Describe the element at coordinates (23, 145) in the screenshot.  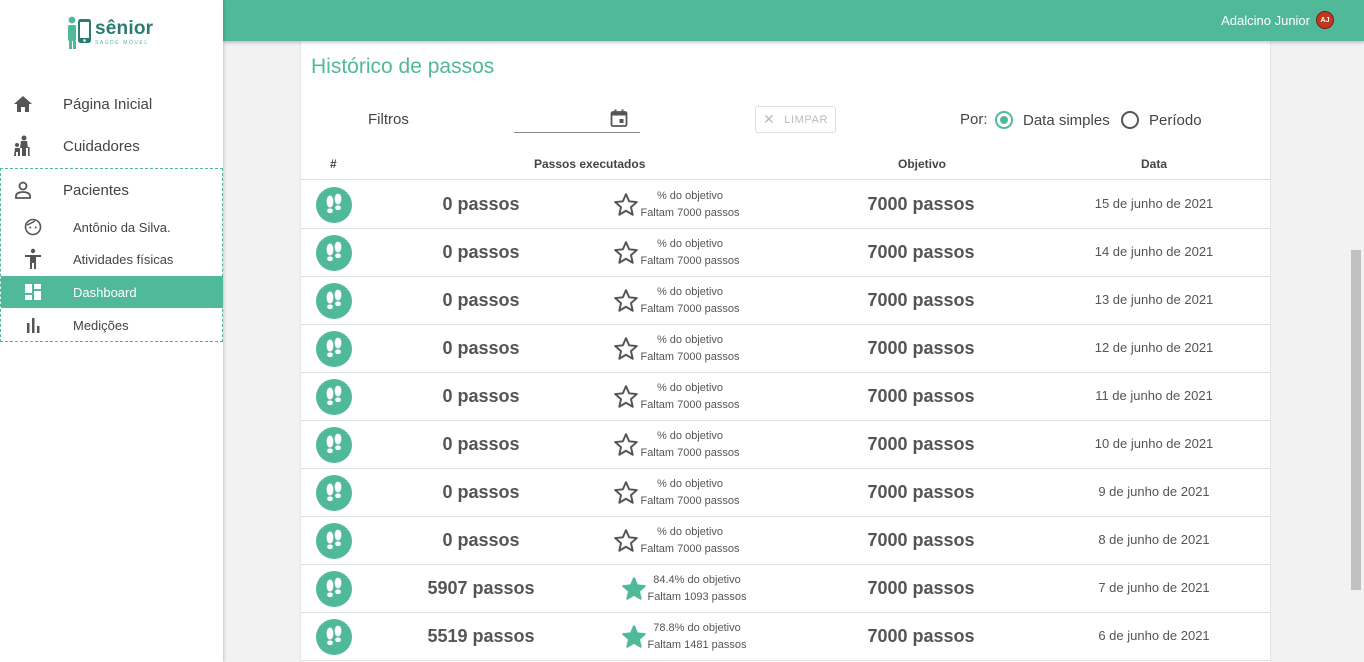
I see `caregiver-icon` at that location.